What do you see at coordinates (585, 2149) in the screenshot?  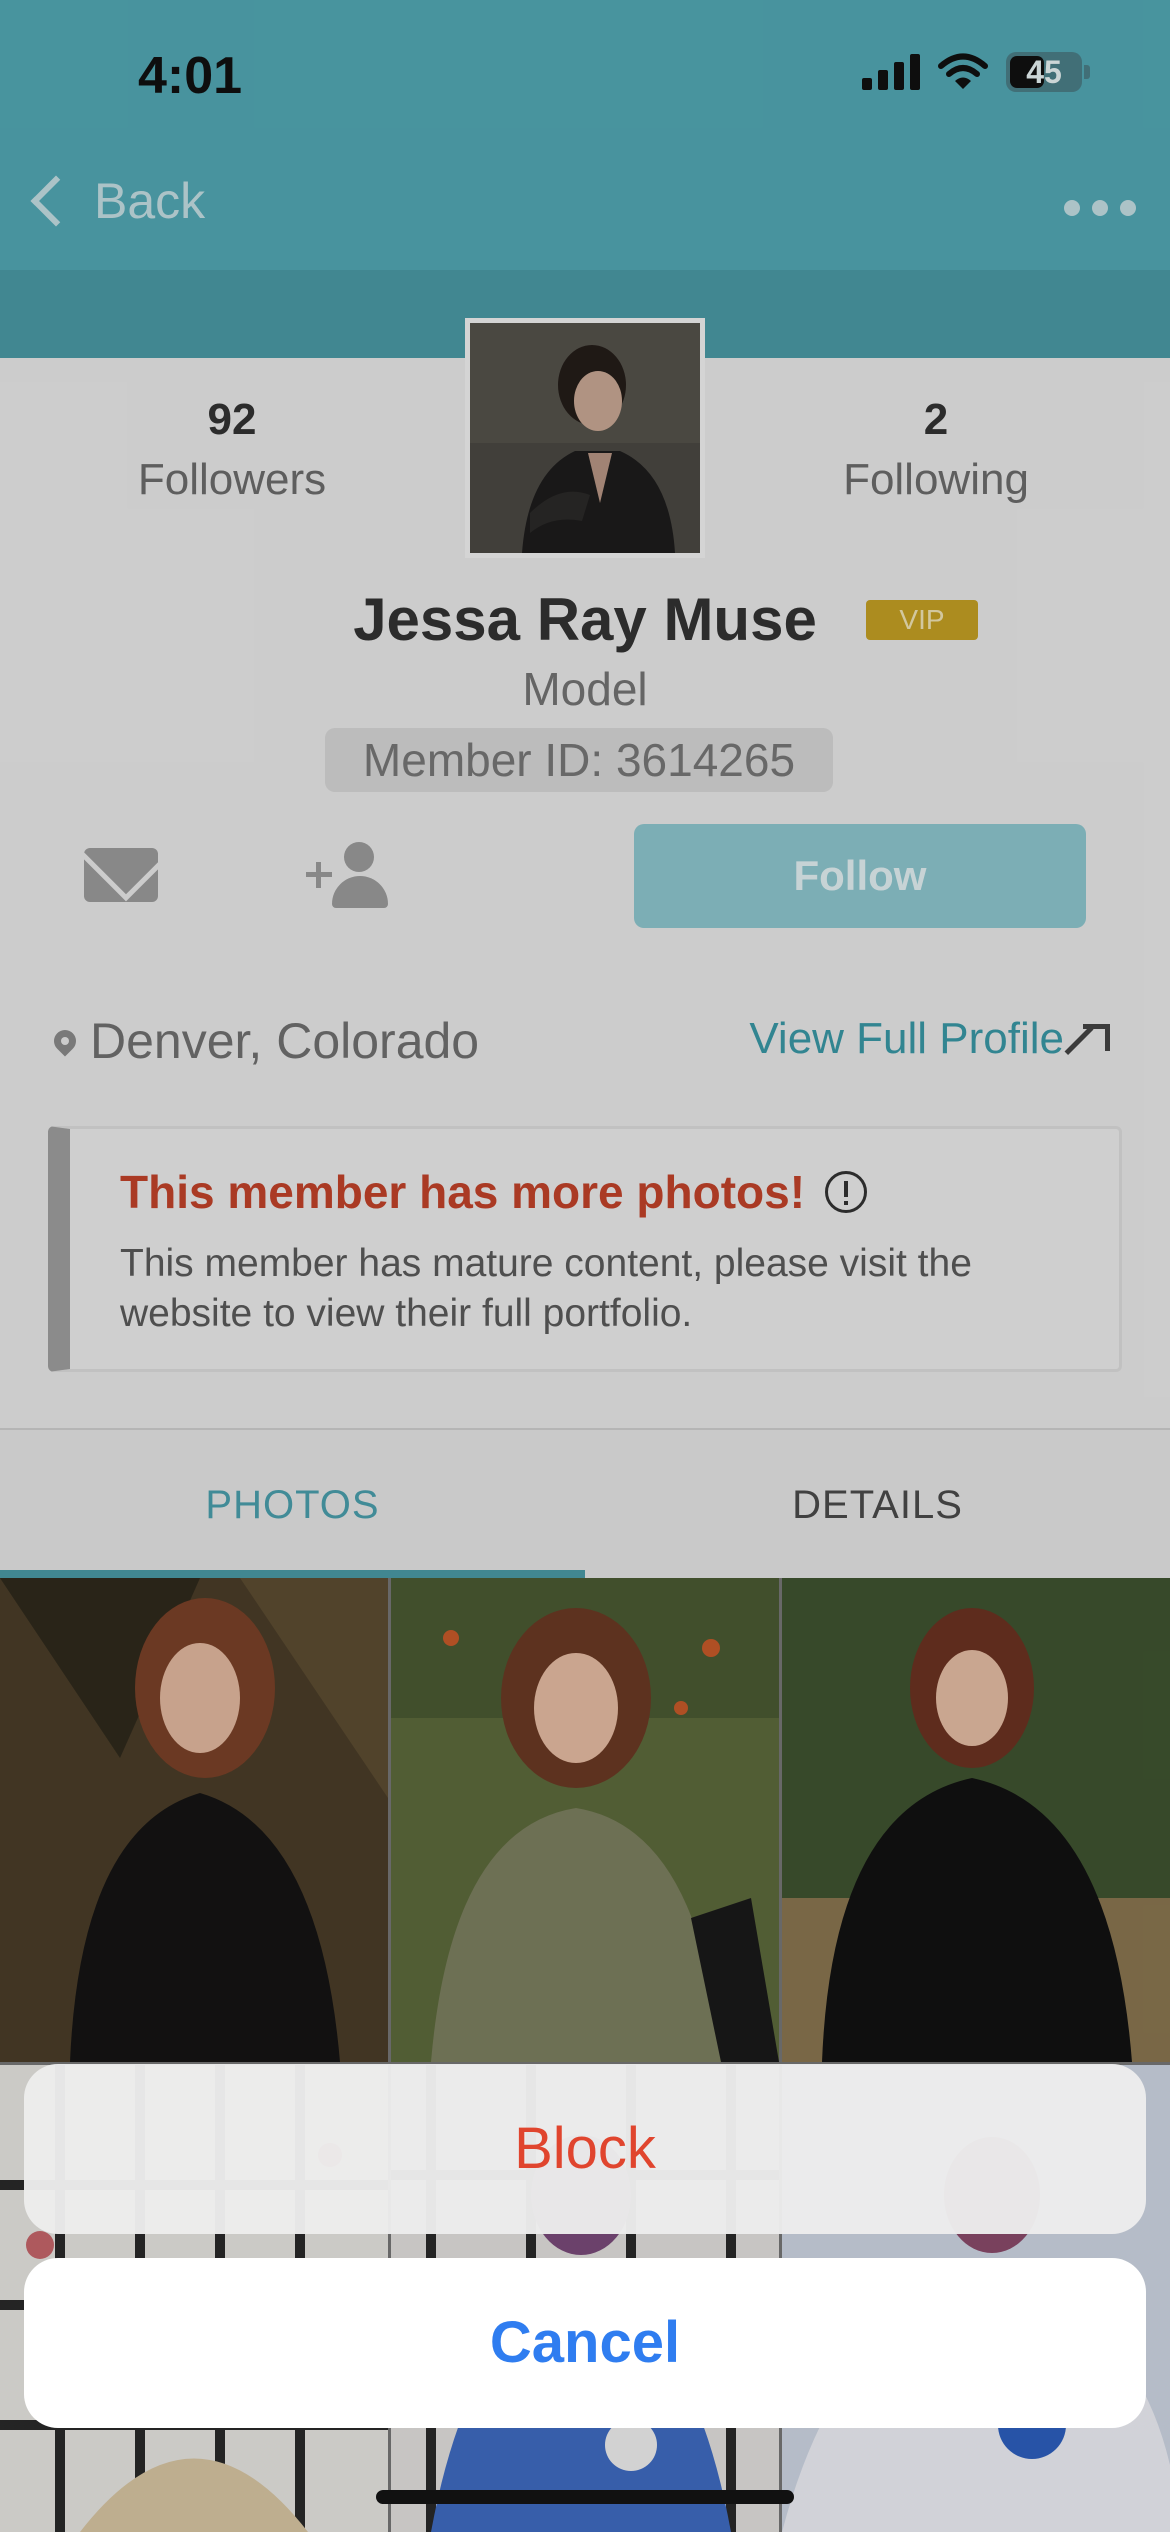 I see `block-button: Block` at bounding box center [585, 2149].